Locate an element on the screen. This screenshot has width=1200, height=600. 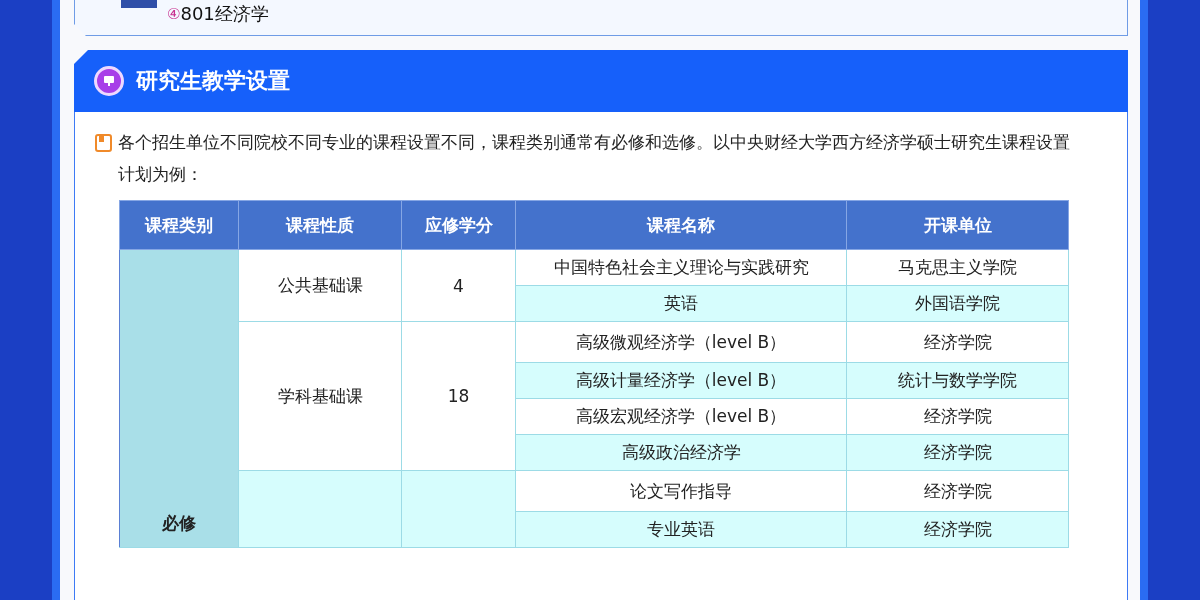
nature-cell: 公共基础课 is located at coordinates (320, 285).